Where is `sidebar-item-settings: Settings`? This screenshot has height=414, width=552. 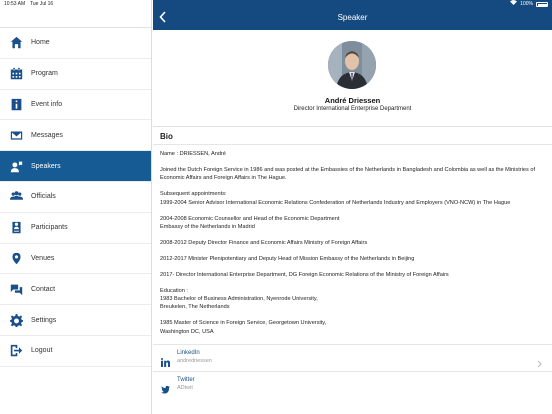 sidebar-item-settings: Settings is located at coordinates (75, 320).